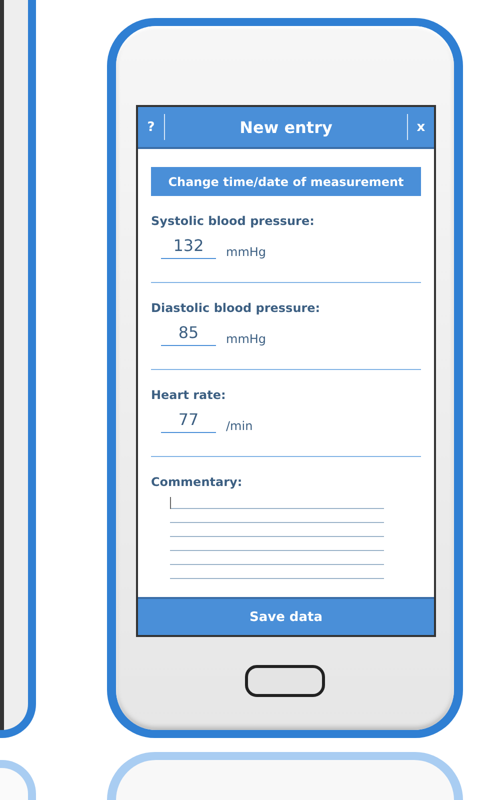 Image resolution: width=480 pixels, height=800 pixels. I want to click on input-field: 77, so click(188, 421).